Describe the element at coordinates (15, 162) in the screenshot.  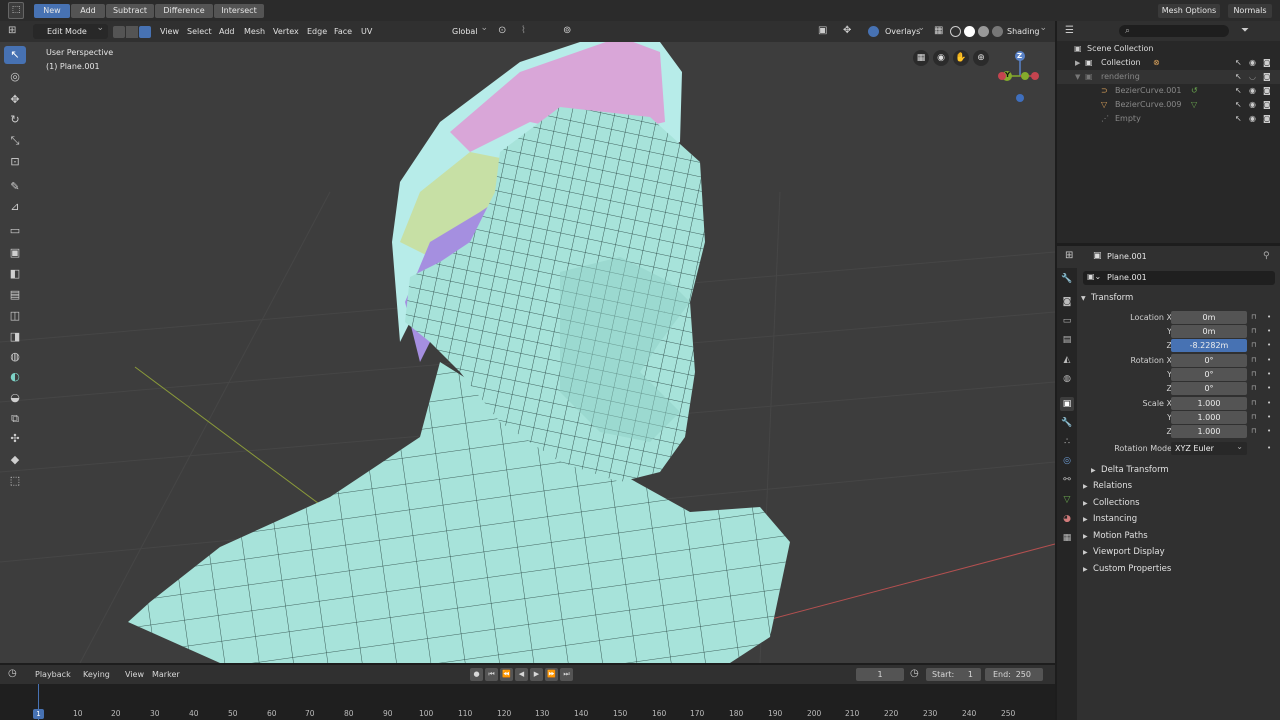
I see `transform-tool-icon: ⊡` at that location.